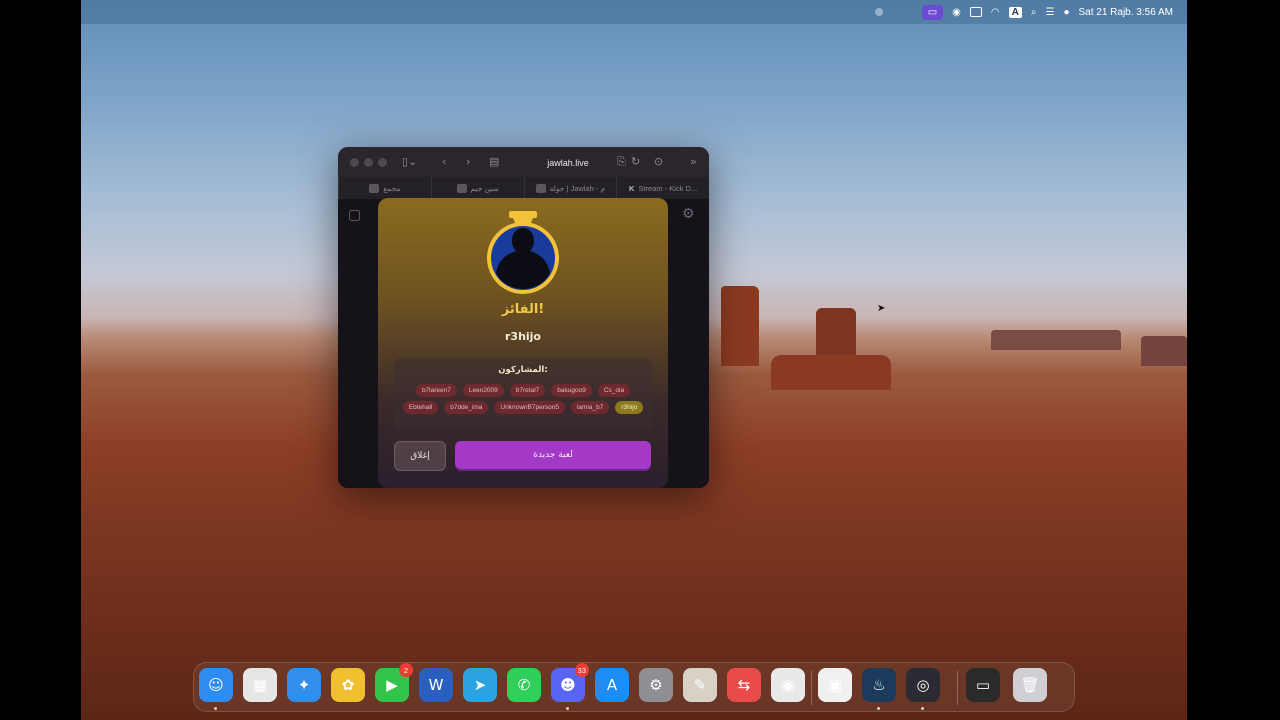  Describe the element at coordinates (932, 12) in the screenshot. I see `screen-share-icon: ▭` at that location.